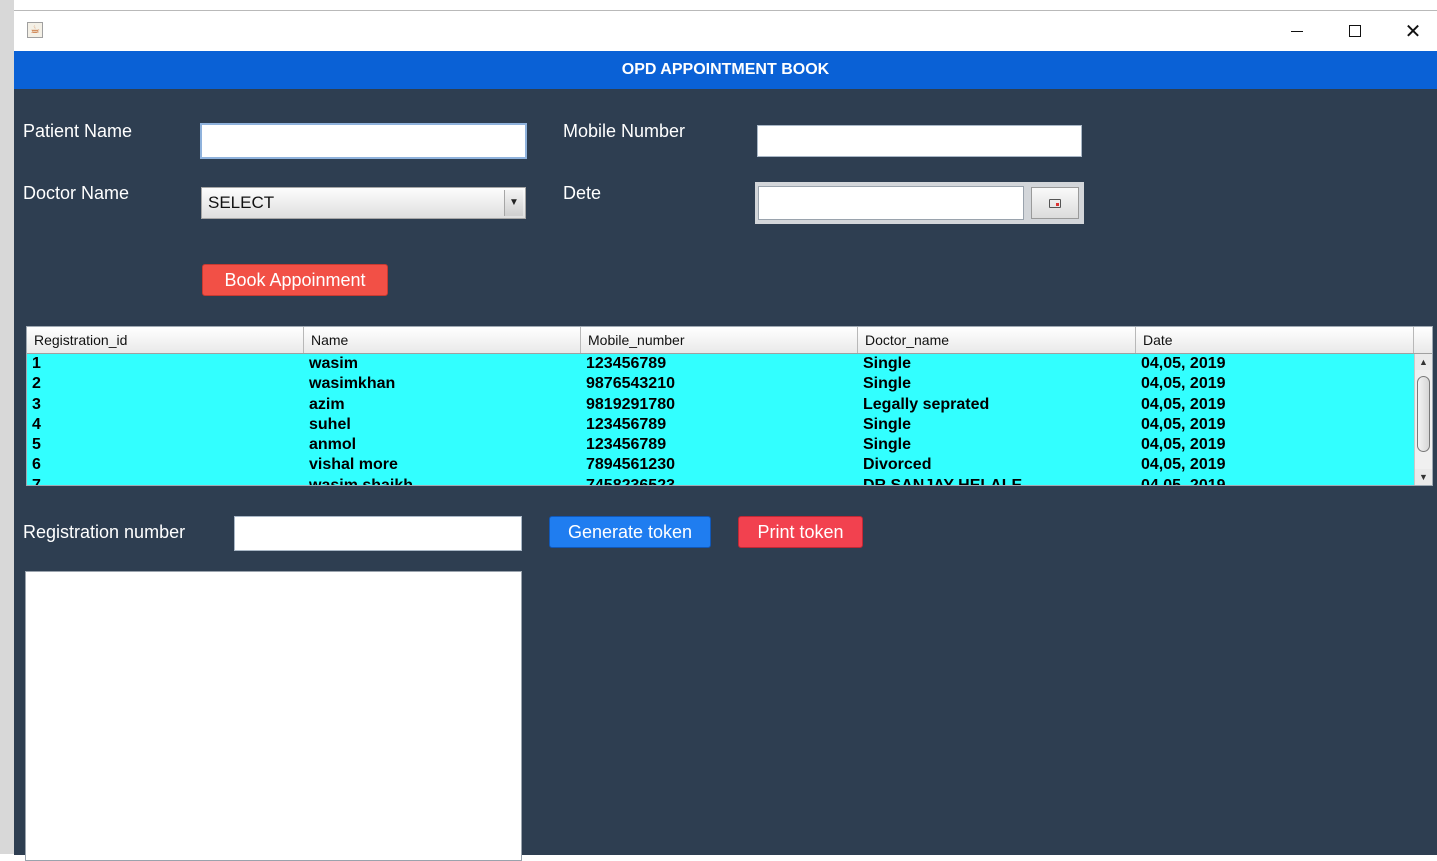 This screenshot has width=1437, height=861. I want to click on doctor-name-label: Doctor Name, so click(76, 193).